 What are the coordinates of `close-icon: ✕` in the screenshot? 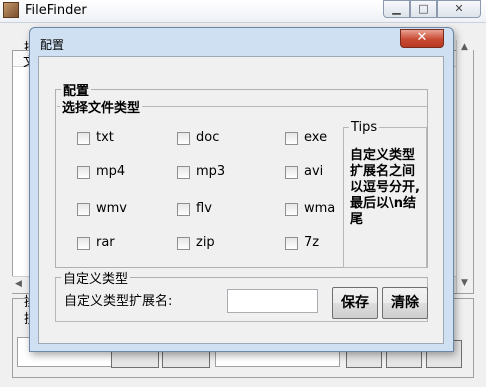 It's located at (422, 37).